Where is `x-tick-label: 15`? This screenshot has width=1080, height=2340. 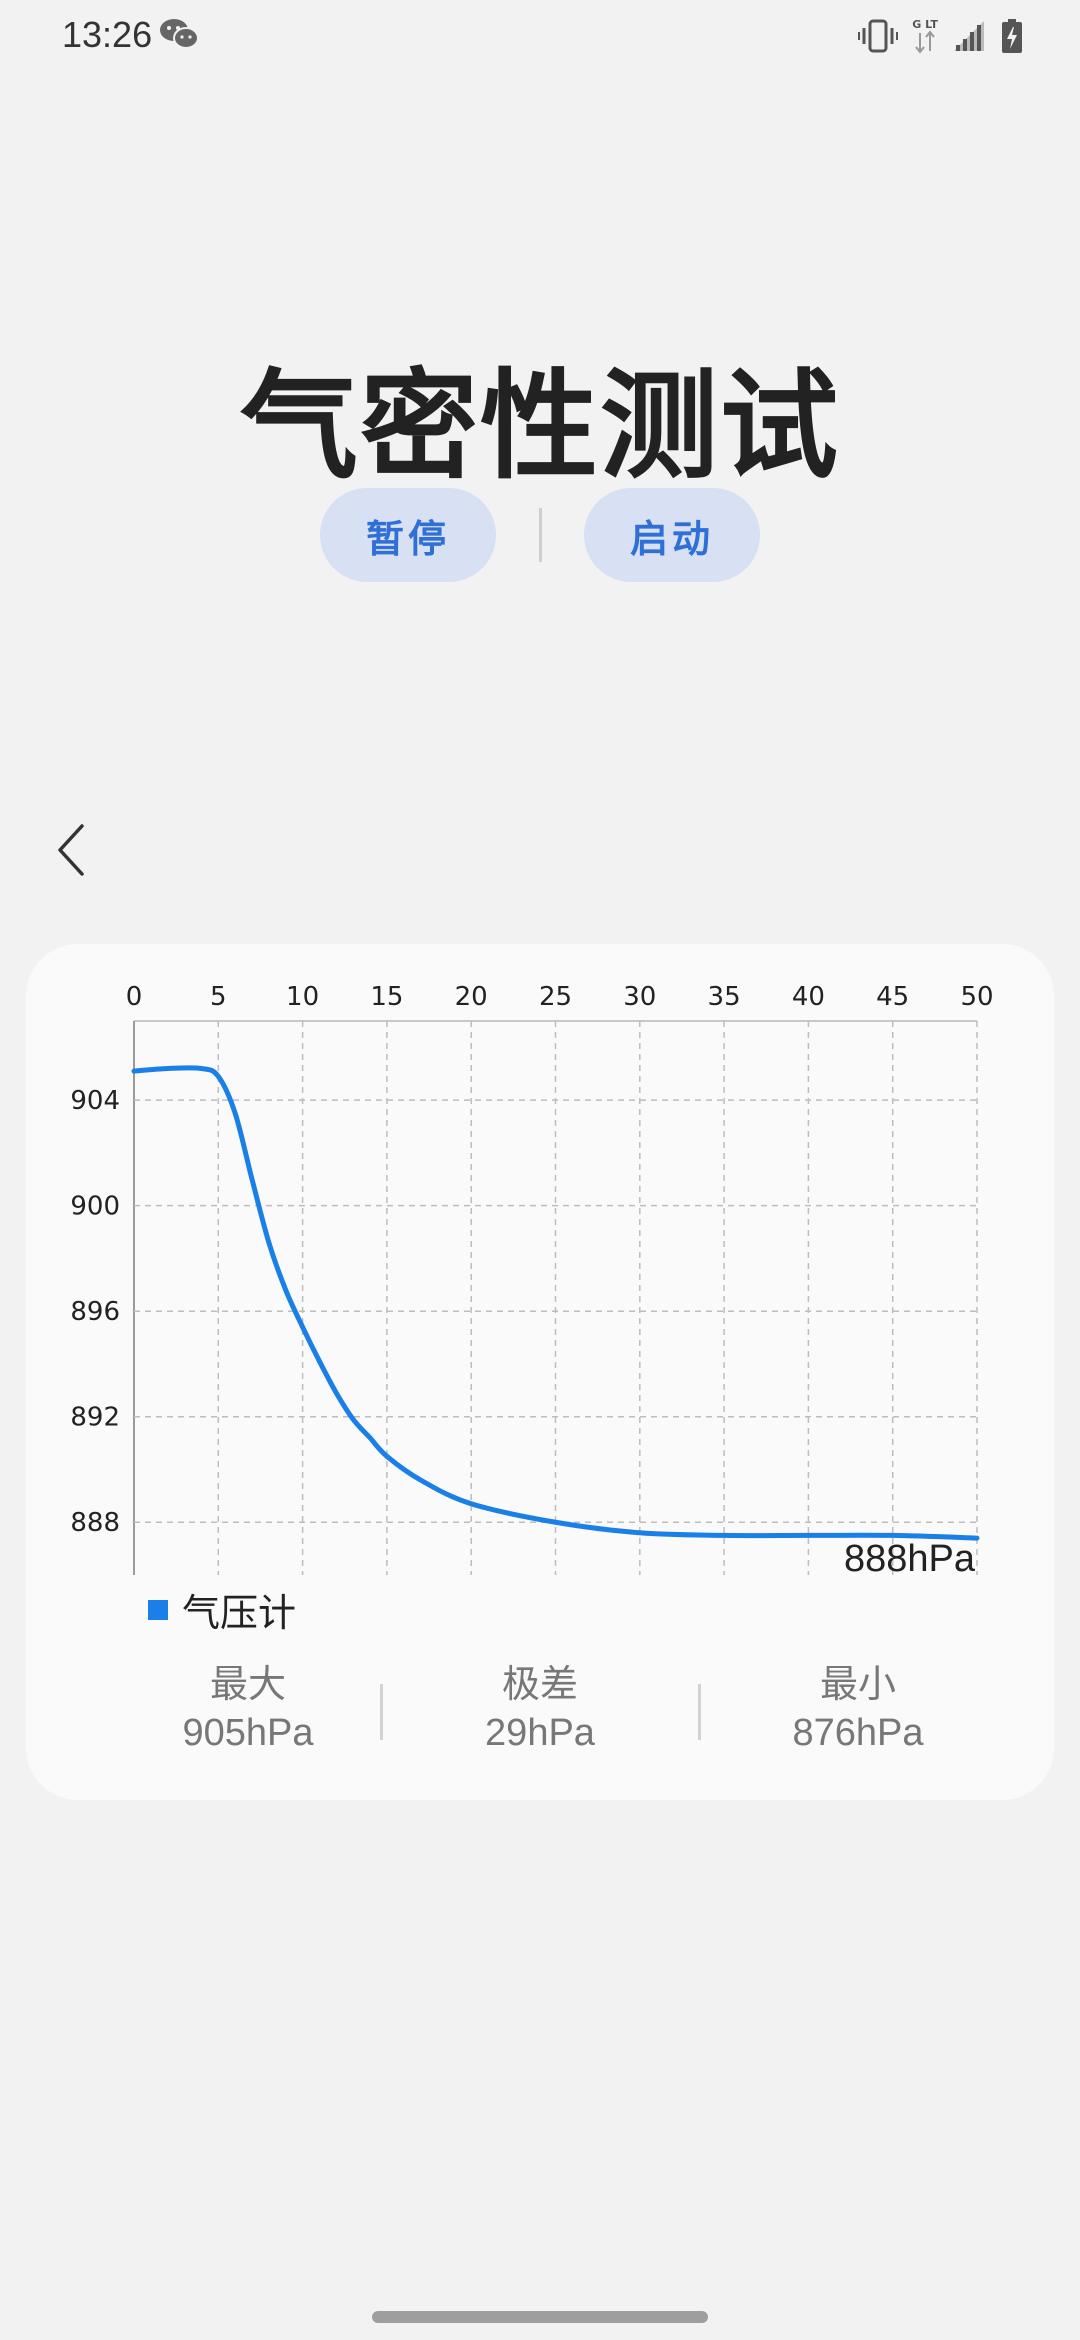
x-tick-label: 15 is located at coordinates (386, 997).